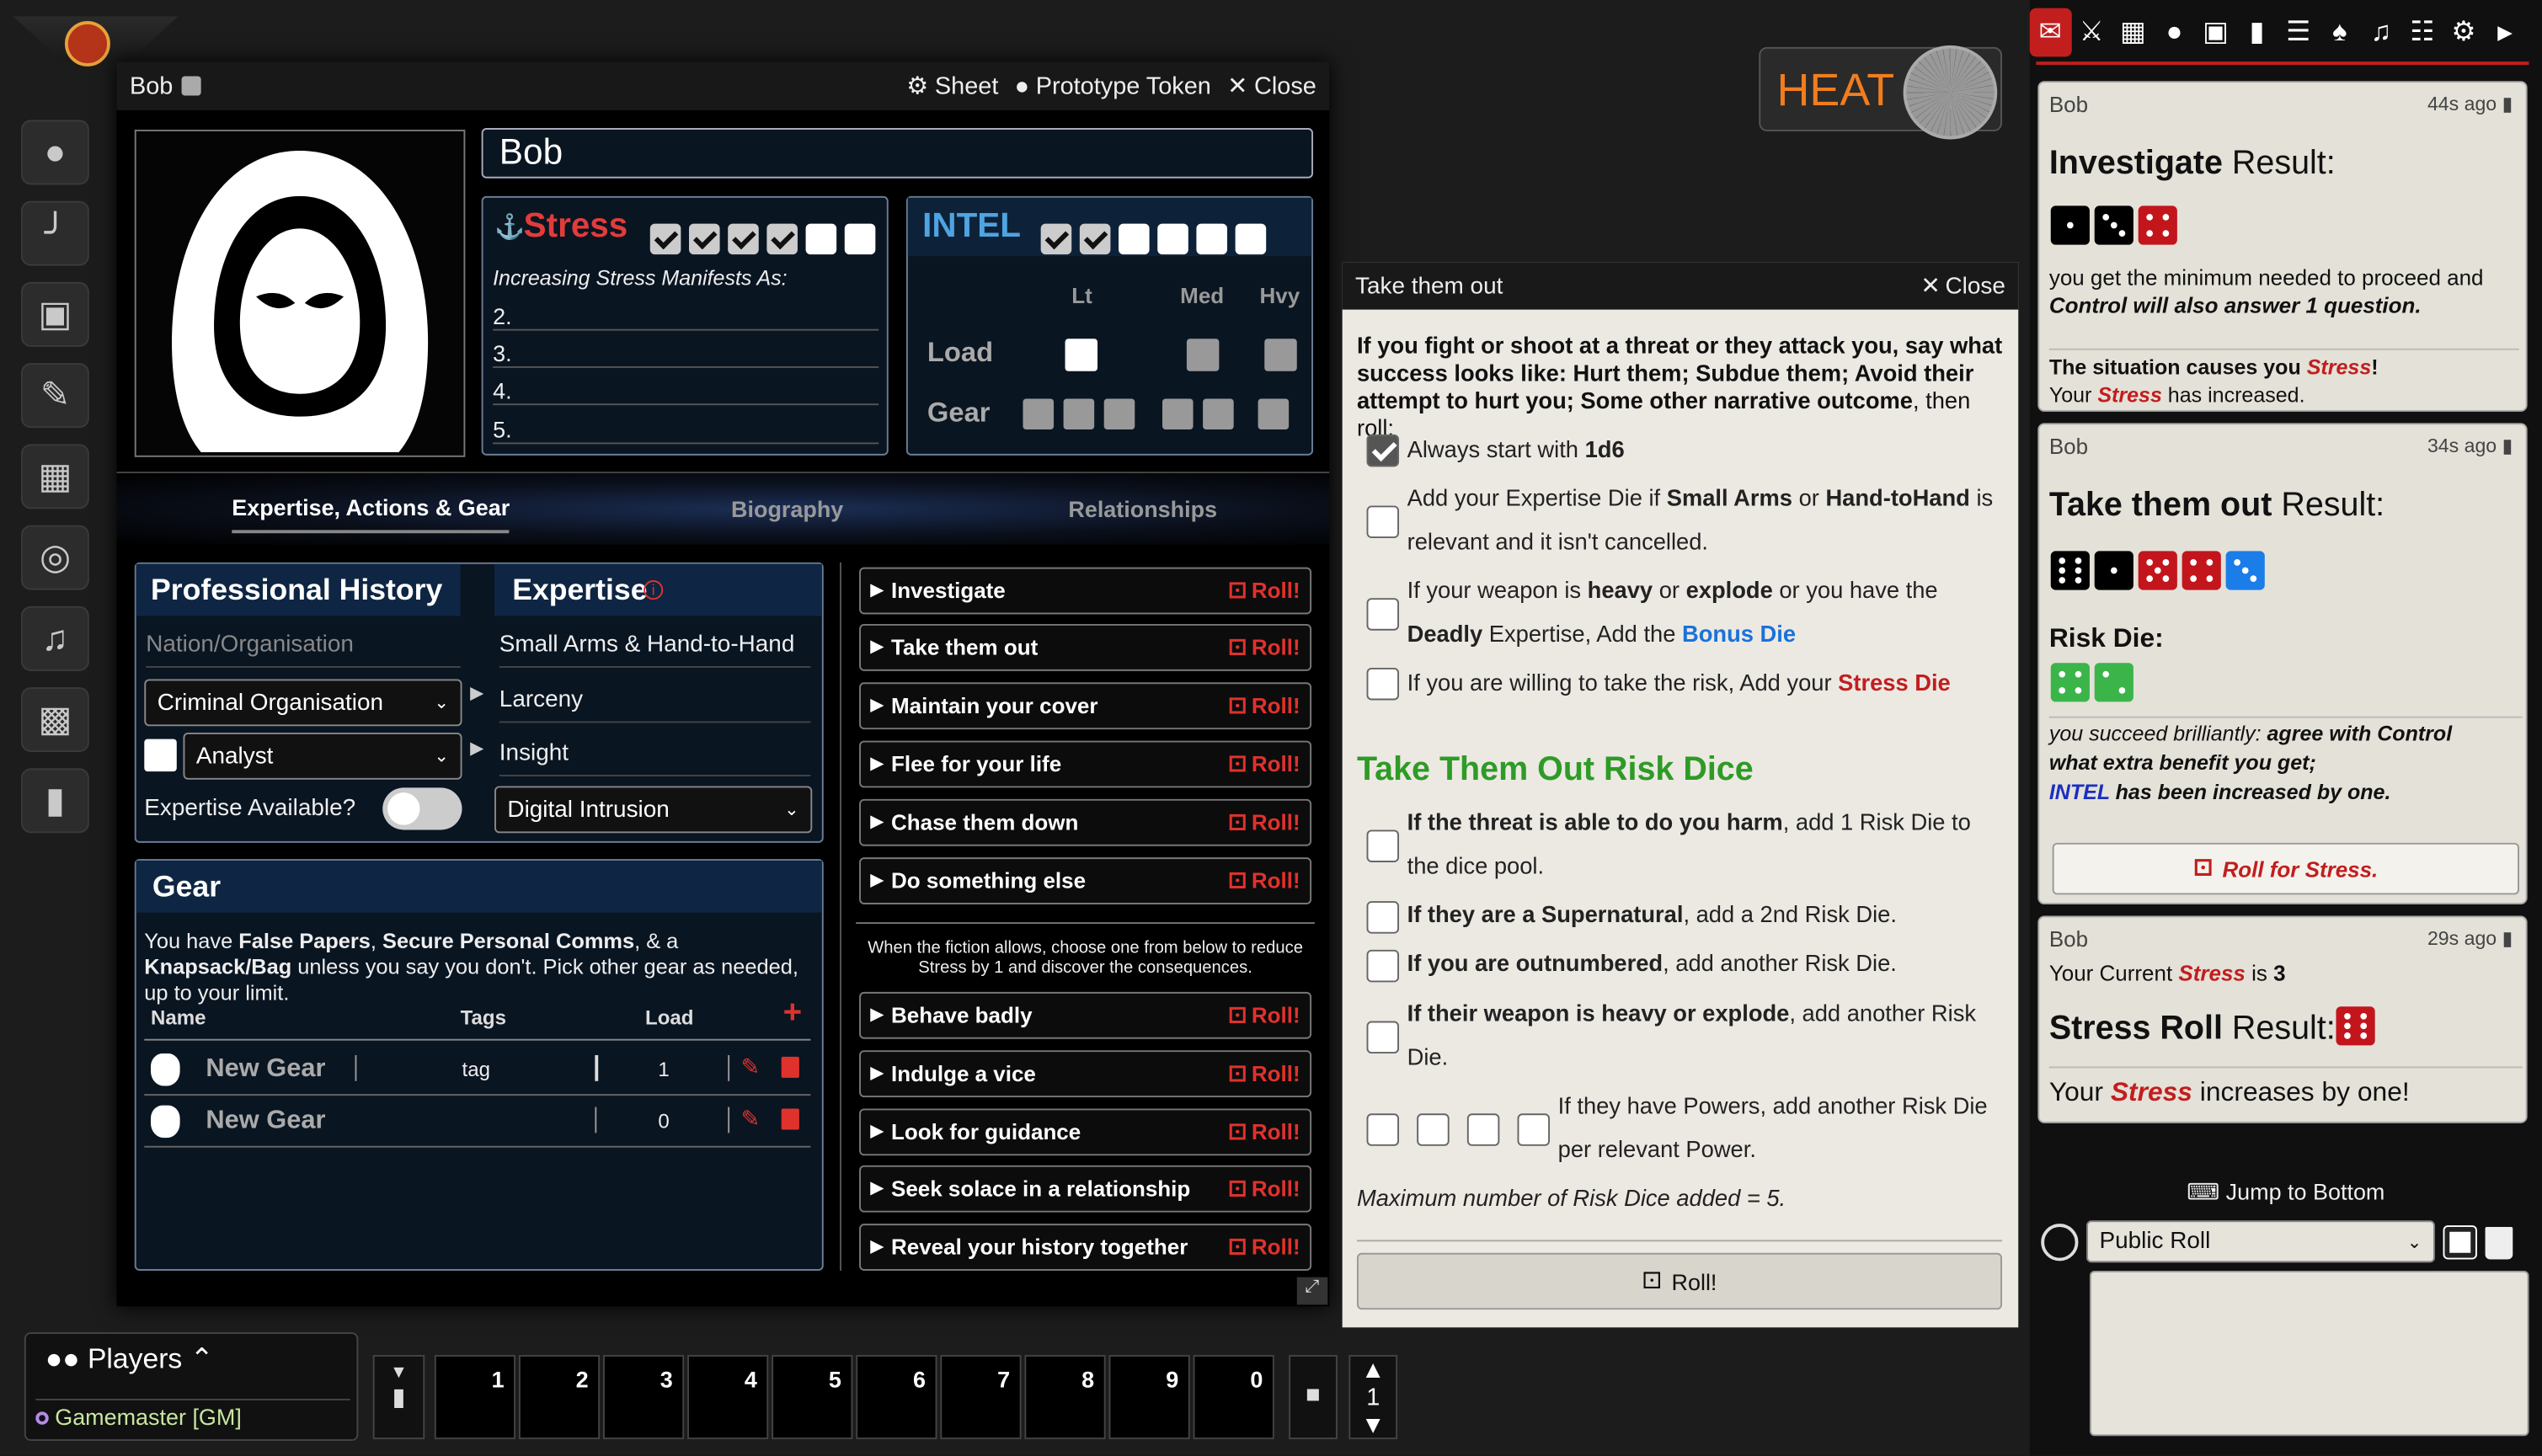 The width and height of the screenshot is (2542, 1456). Describe the element at coordinates (2380, 32) in the screenshot. I see `playlists-icon: ♫` at that location.